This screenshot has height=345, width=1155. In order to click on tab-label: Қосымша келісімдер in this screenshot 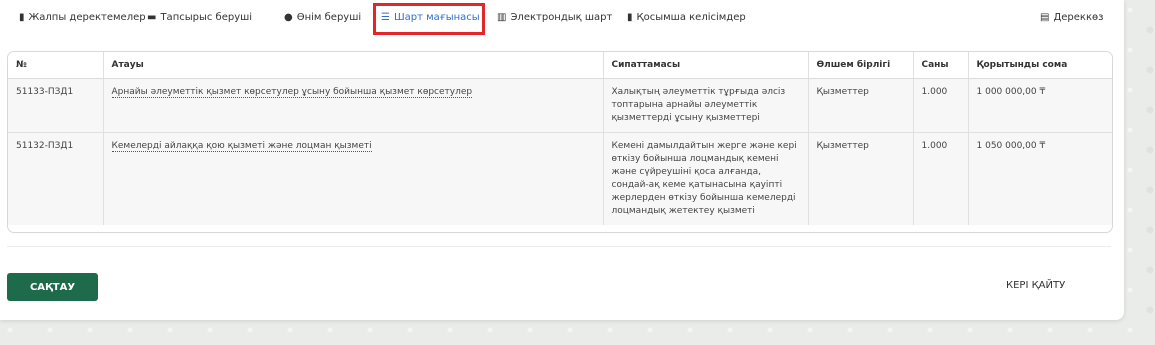, I will do `click(691, 17)`.